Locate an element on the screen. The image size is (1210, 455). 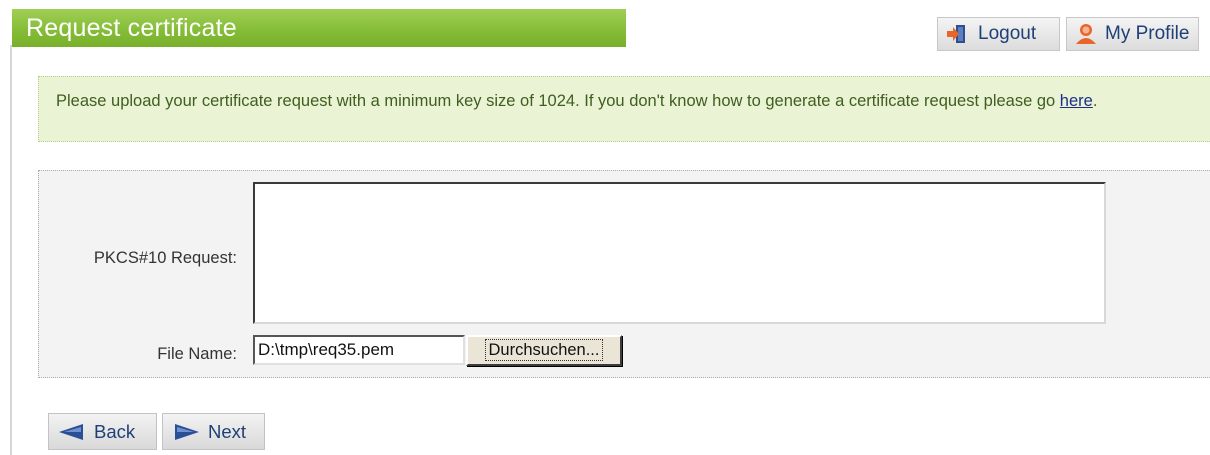
info-suffix: . is located at coordinates (1095, 101).